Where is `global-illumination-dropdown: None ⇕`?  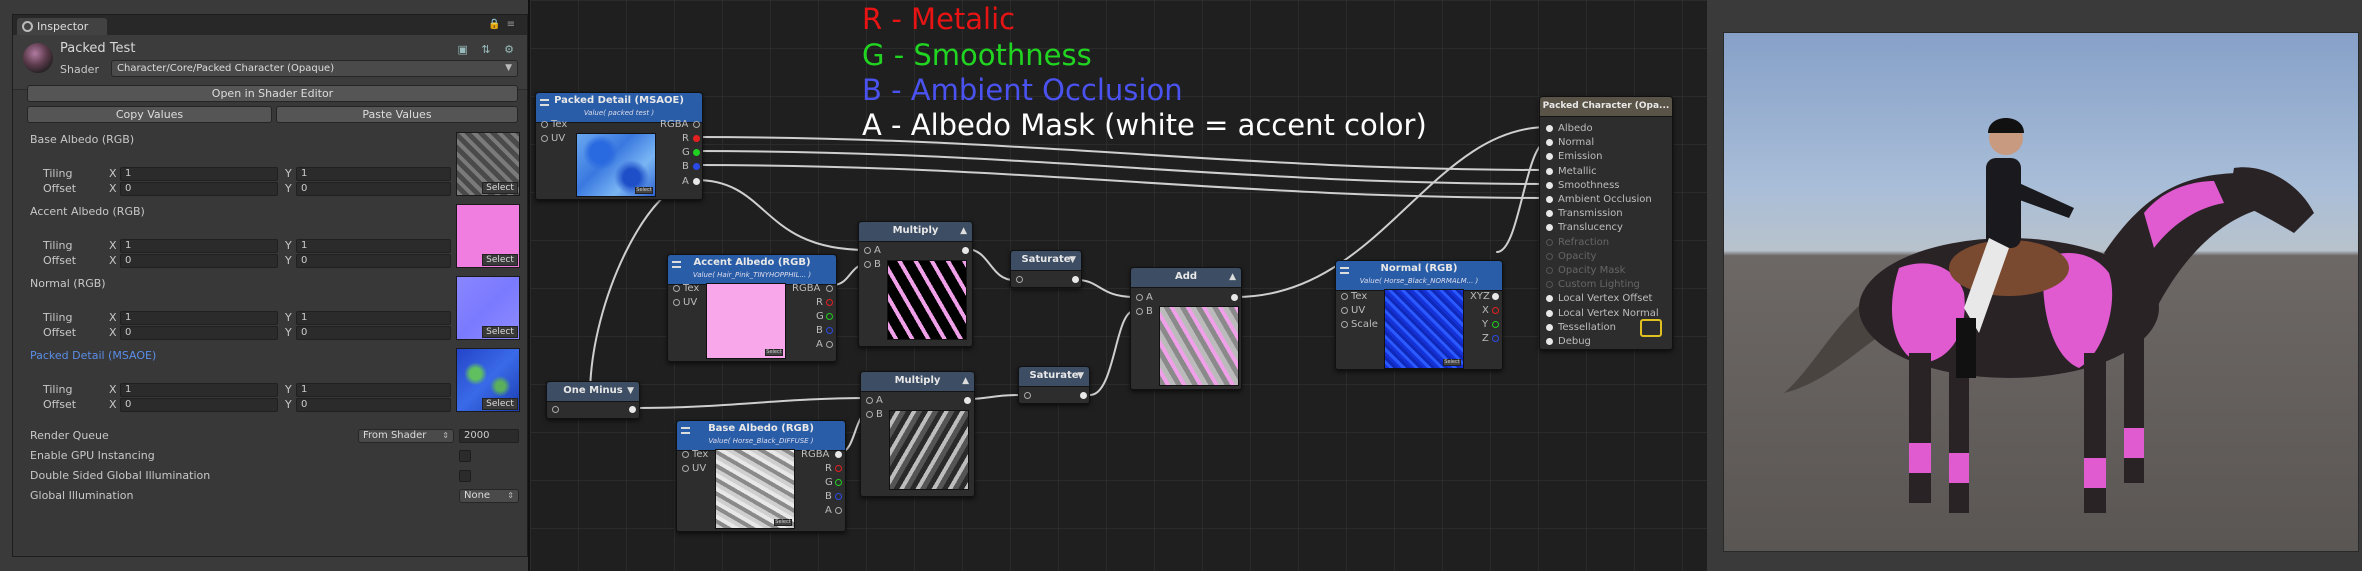
global-illumination-dropdown: None ⇕ is located at coordinates (489, 496).